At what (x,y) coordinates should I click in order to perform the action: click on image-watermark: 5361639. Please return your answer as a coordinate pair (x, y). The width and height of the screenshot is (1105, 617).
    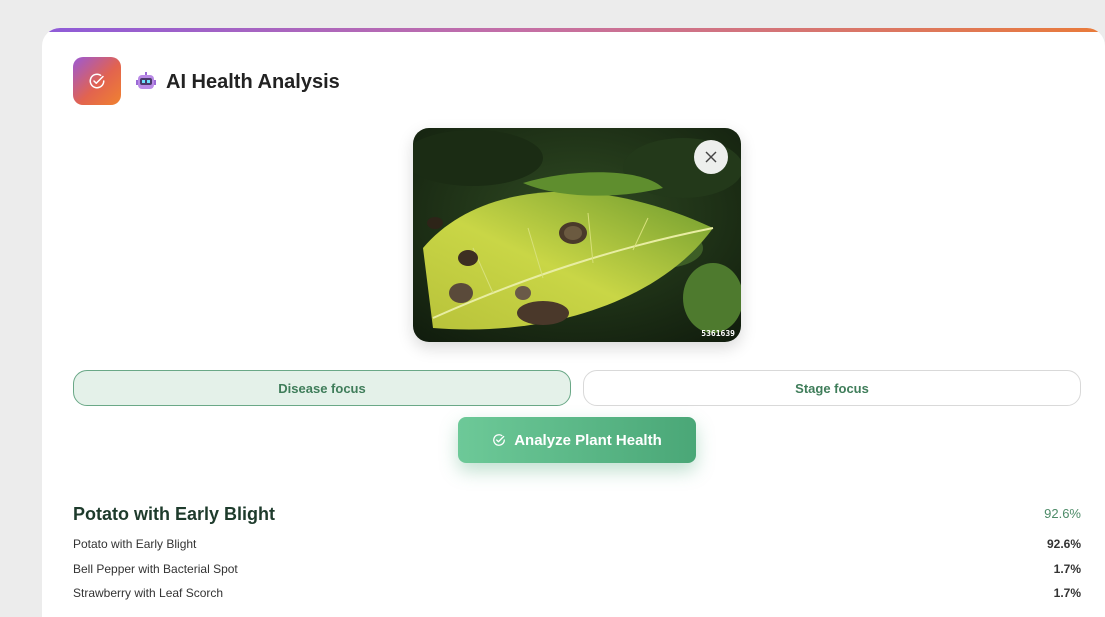
    Looking at the image, I should click on (718, 333).